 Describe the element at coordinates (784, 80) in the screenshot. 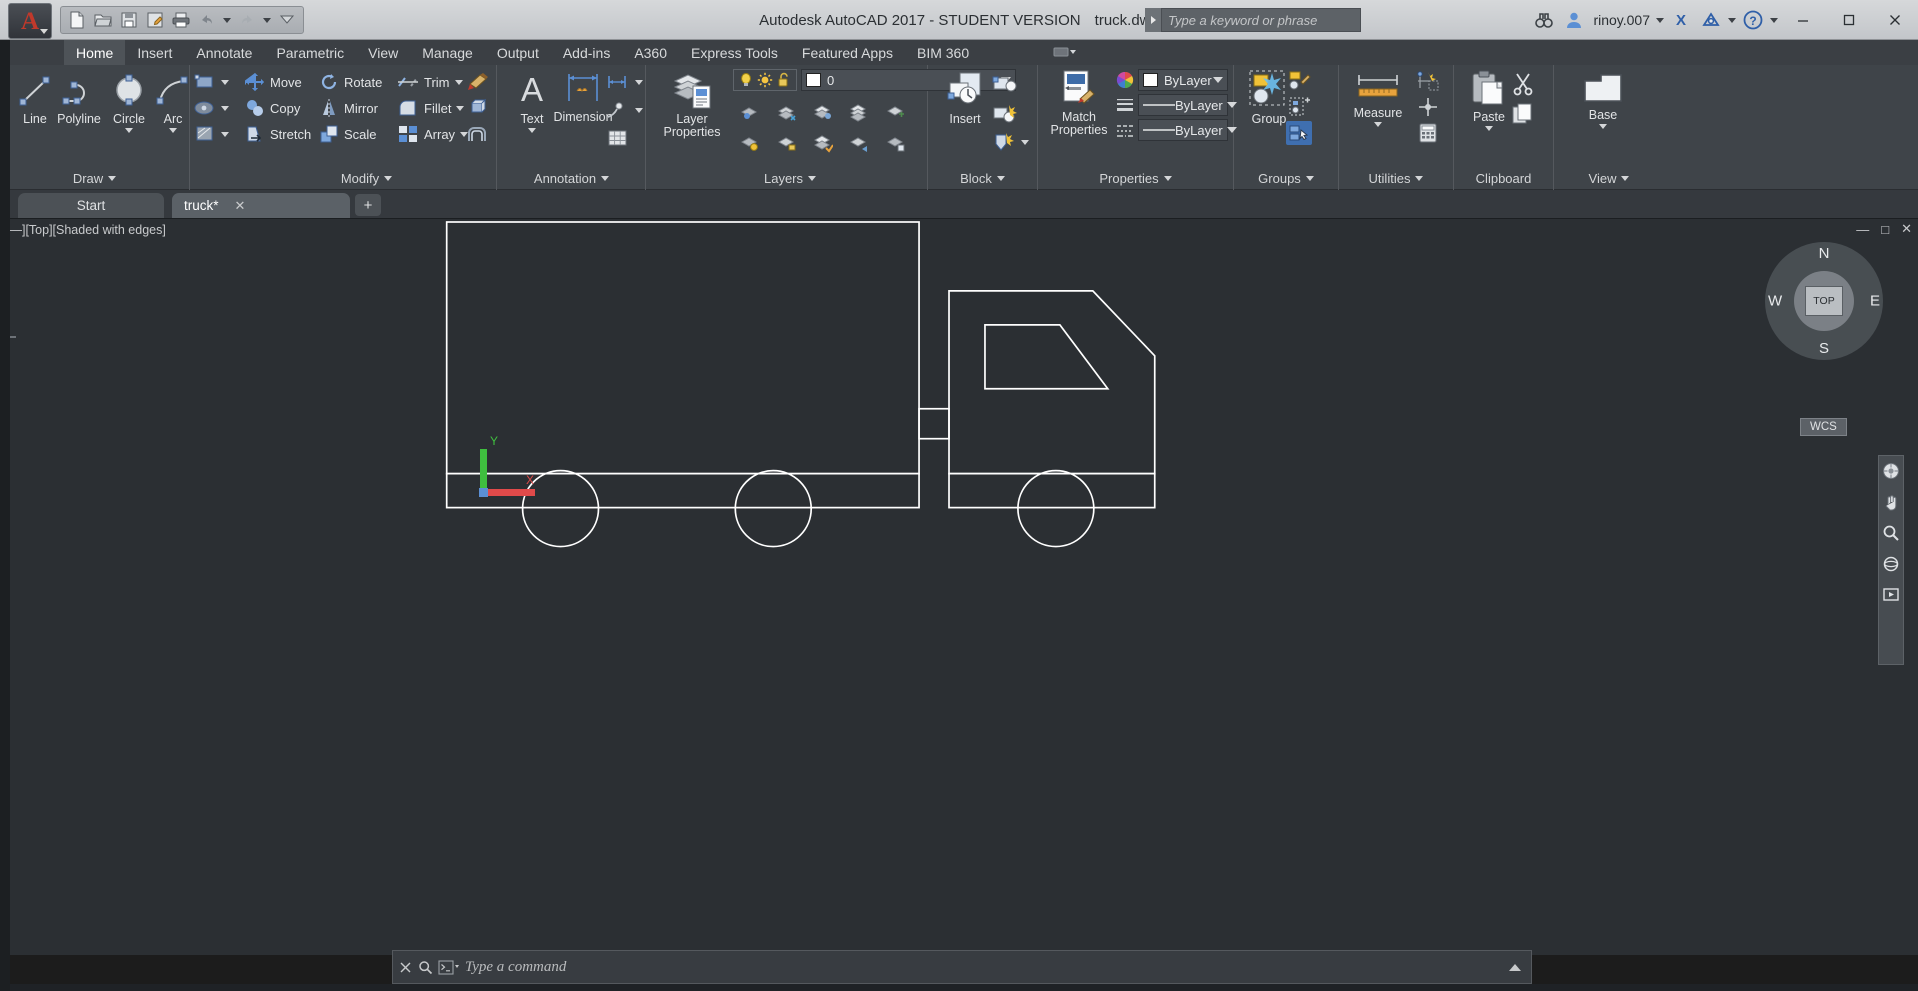

I see `unlock-icon` at that location.